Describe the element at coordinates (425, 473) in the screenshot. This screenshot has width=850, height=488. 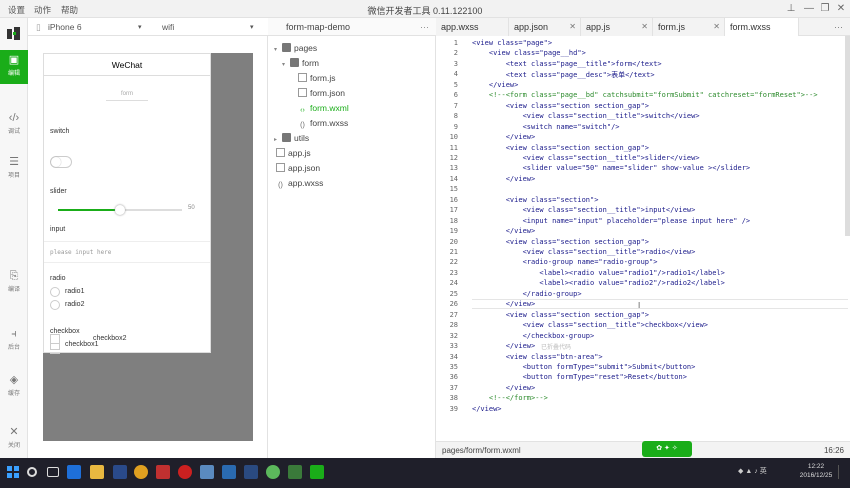
I see `os-taskbar: ◆▲♪英 12:22 2016/12/25` at that location.